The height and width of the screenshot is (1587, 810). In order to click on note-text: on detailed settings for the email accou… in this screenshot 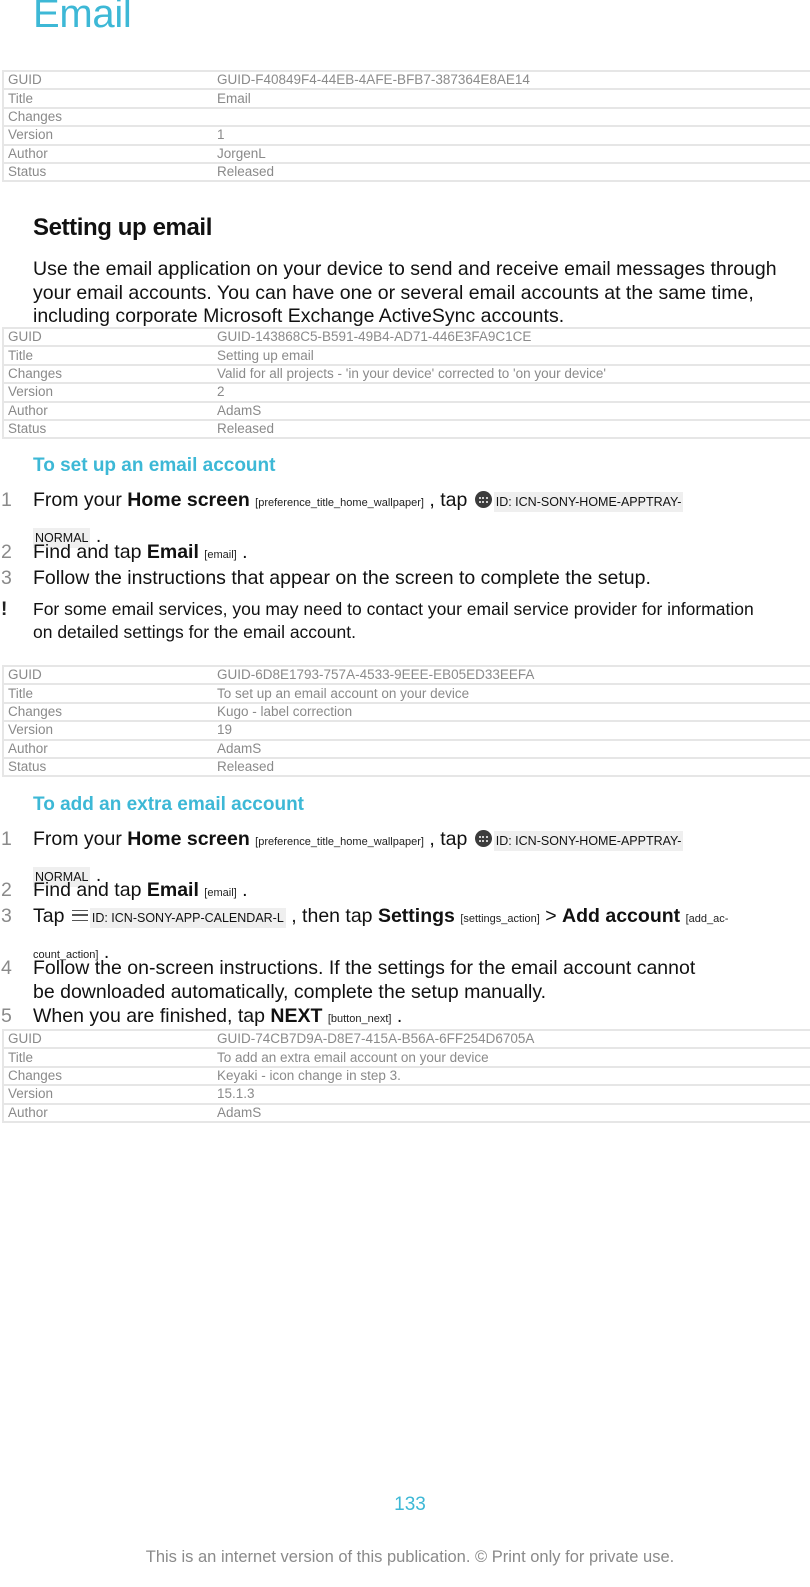, I will do `click(194, 632)`.